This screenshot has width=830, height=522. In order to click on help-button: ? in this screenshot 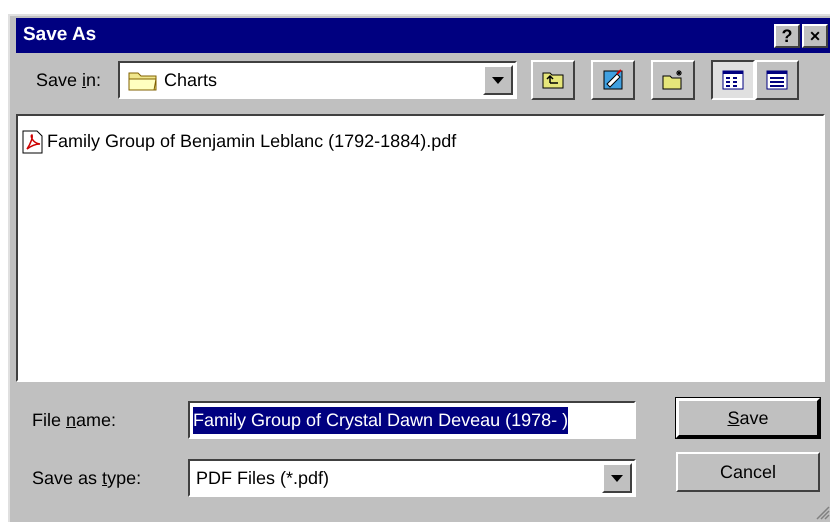, I will do `click(787, 36)`.